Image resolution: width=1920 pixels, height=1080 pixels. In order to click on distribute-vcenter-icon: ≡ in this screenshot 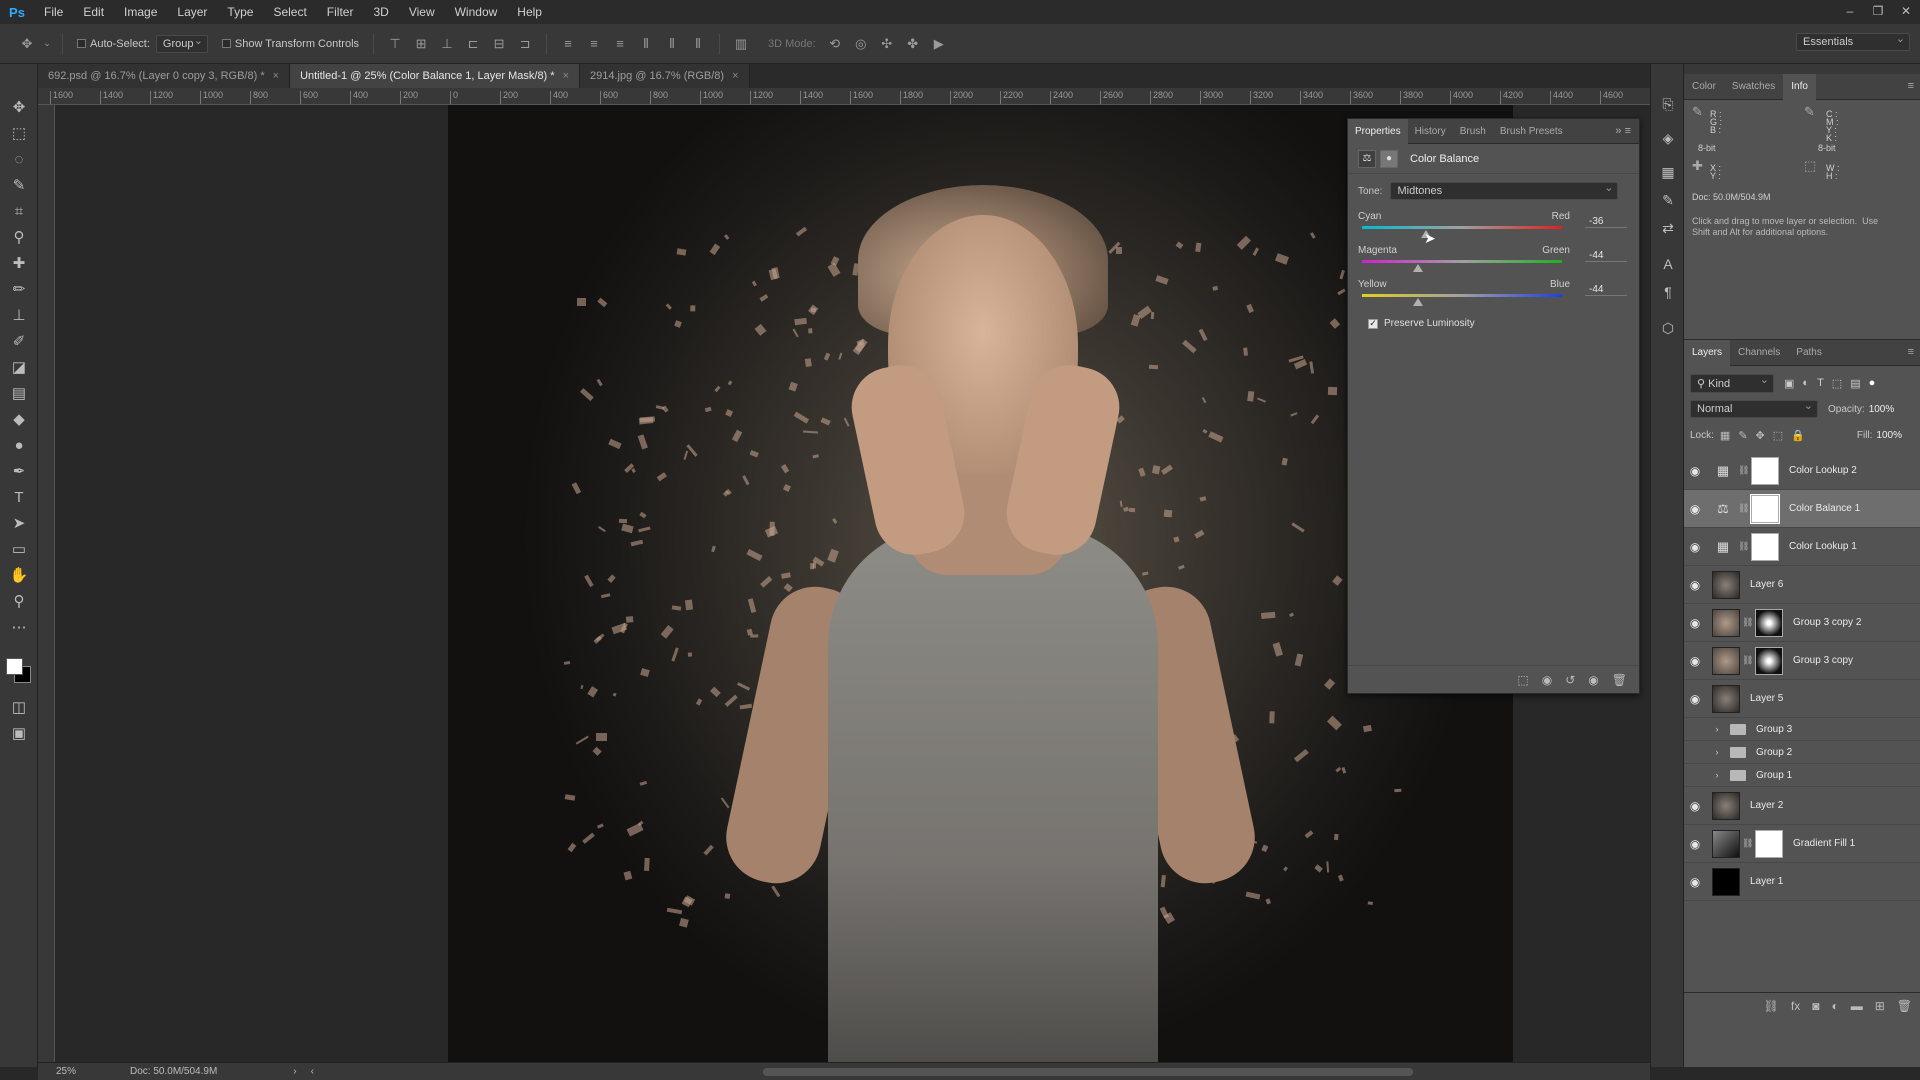, I will do `click(594, 44)`.